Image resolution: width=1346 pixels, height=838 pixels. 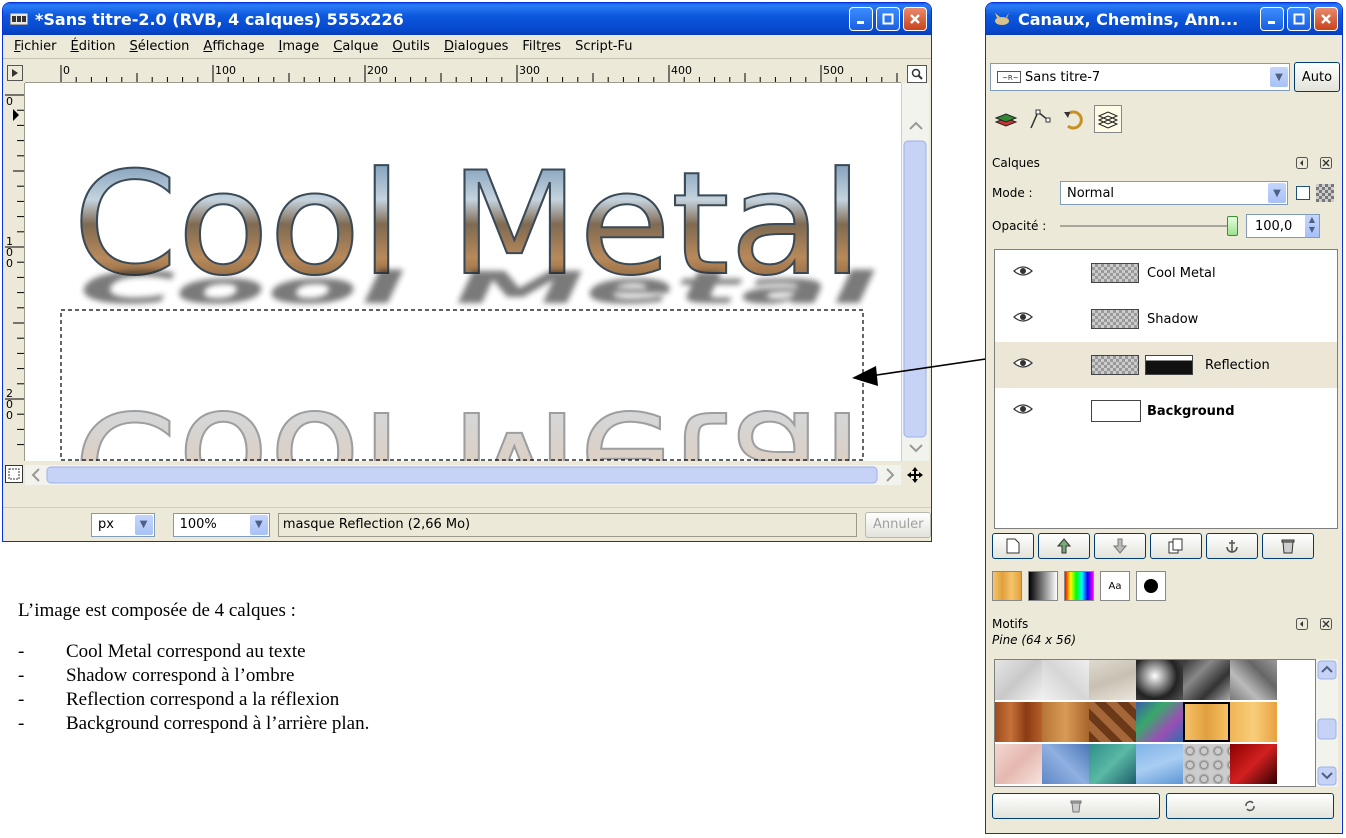 I want to click on ruler-label: 300, so click(x=529, y=70).